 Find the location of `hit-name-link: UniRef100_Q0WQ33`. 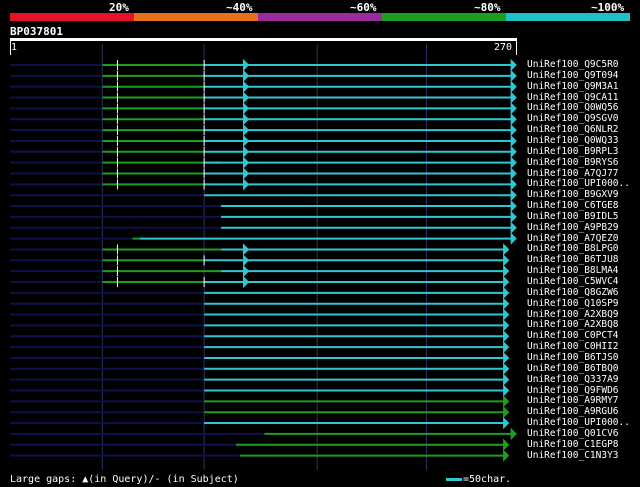

hit-name-link: UniRef100_Q0WQ33 is located at coordinates (573, 140).